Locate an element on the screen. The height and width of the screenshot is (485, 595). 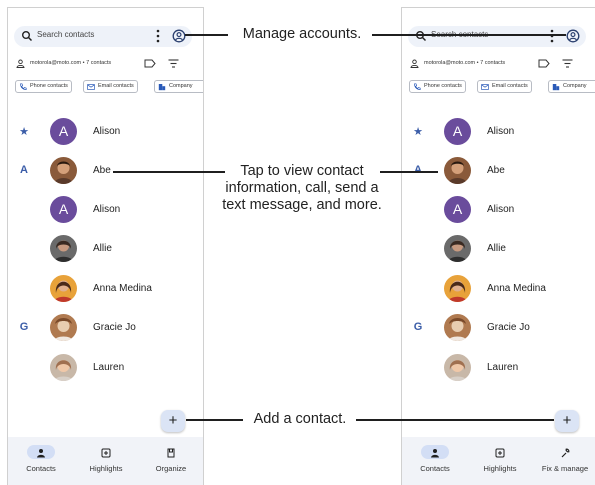
callout-add-contact: Add a contact. is located at coordinates (300, 419).